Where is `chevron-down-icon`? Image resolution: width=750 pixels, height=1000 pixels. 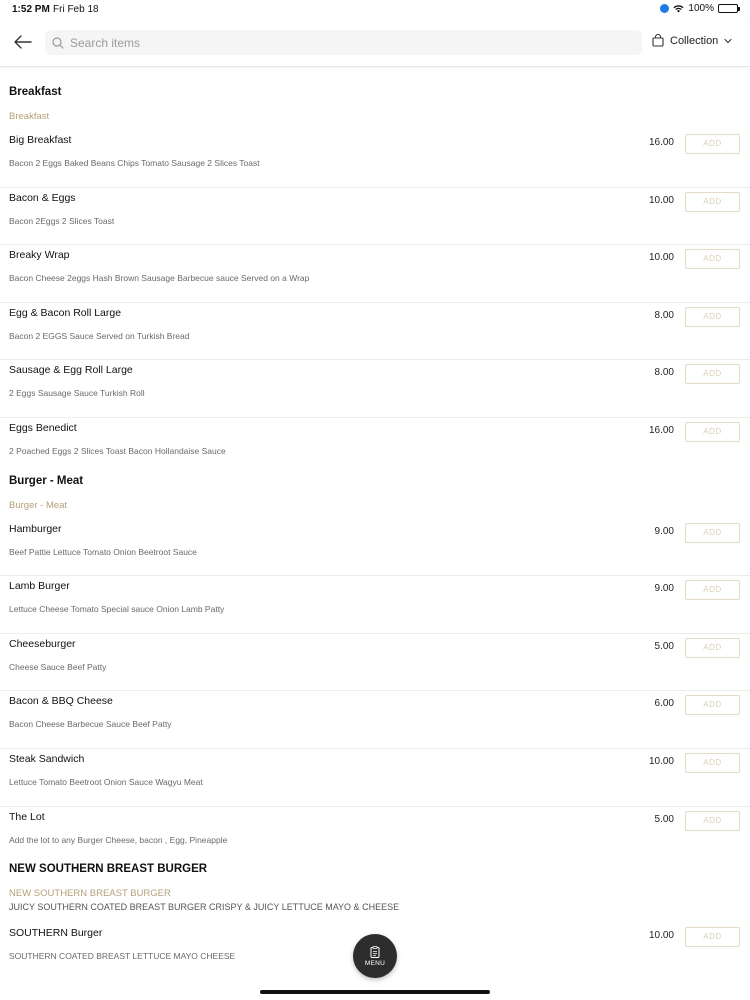 chevron-down-icon is located at coordinates (728, 40).